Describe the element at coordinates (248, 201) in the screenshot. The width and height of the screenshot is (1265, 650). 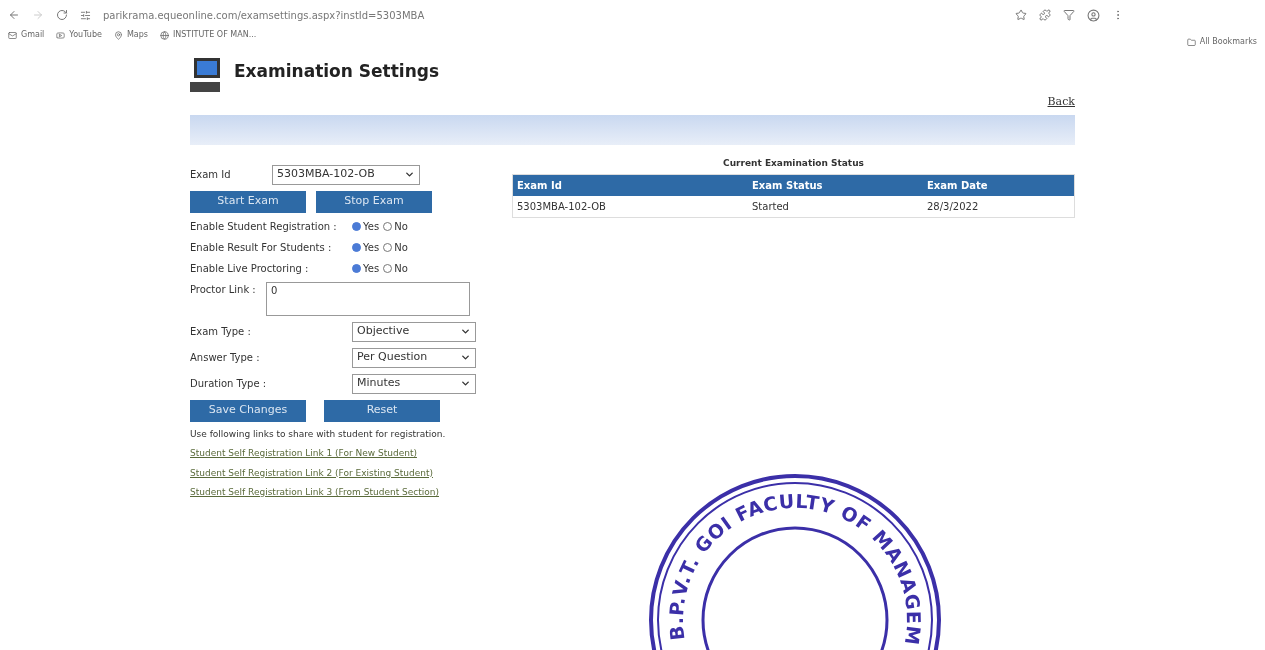
I see `action-button: Start Exam` at that location.